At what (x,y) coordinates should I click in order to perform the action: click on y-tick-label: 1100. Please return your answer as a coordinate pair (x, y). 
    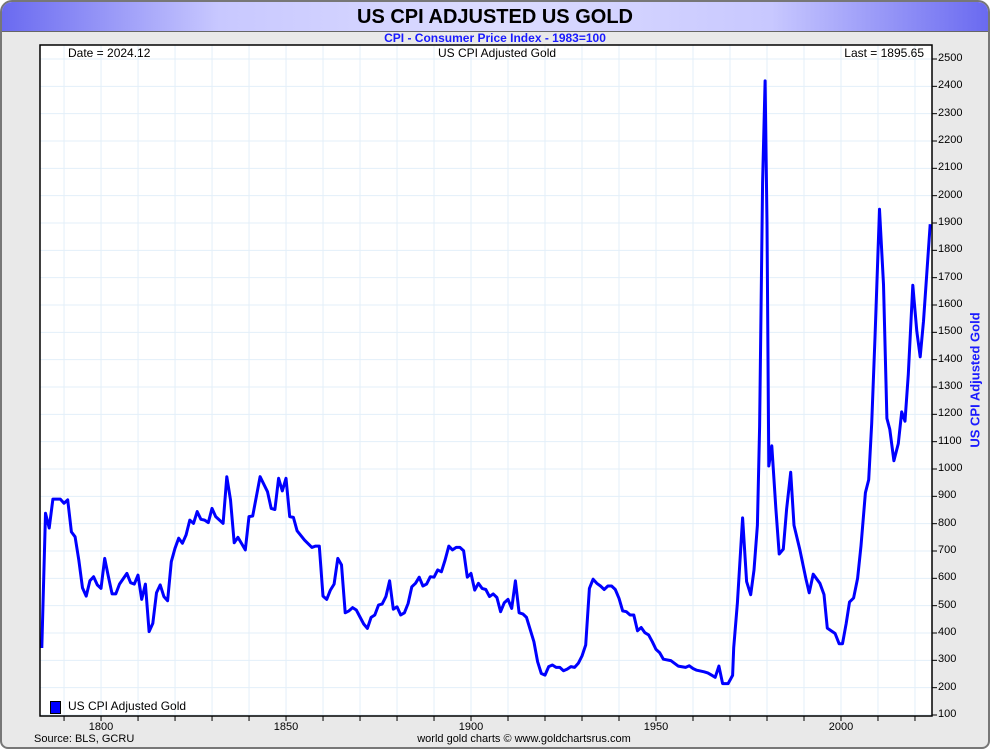
    Looking at the image, I should click on (950, 440).